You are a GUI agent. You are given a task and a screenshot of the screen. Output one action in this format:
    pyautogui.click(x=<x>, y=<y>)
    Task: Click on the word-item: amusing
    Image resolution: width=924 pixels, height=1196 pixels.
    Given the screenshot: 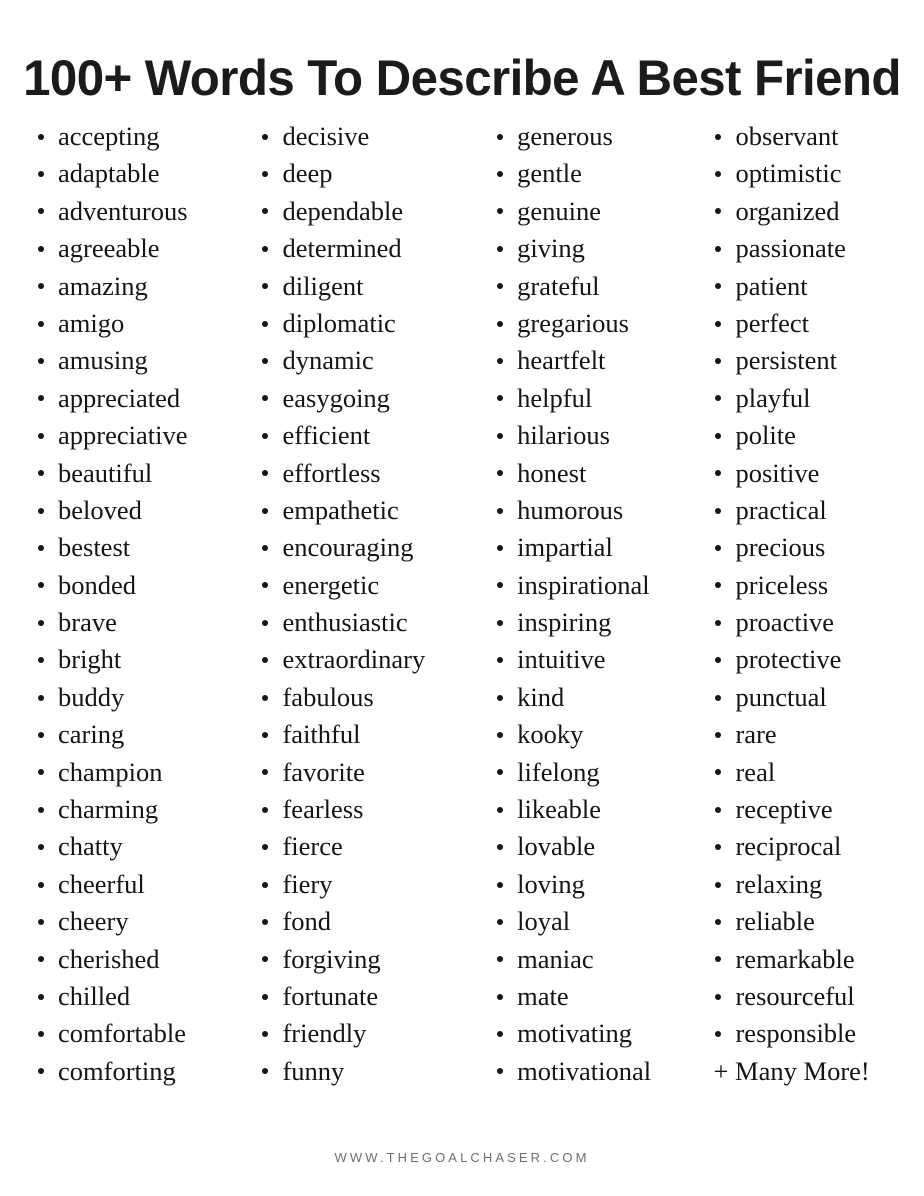 What is the action you would take?
    pyautogui.click(x=133, y=360)
    